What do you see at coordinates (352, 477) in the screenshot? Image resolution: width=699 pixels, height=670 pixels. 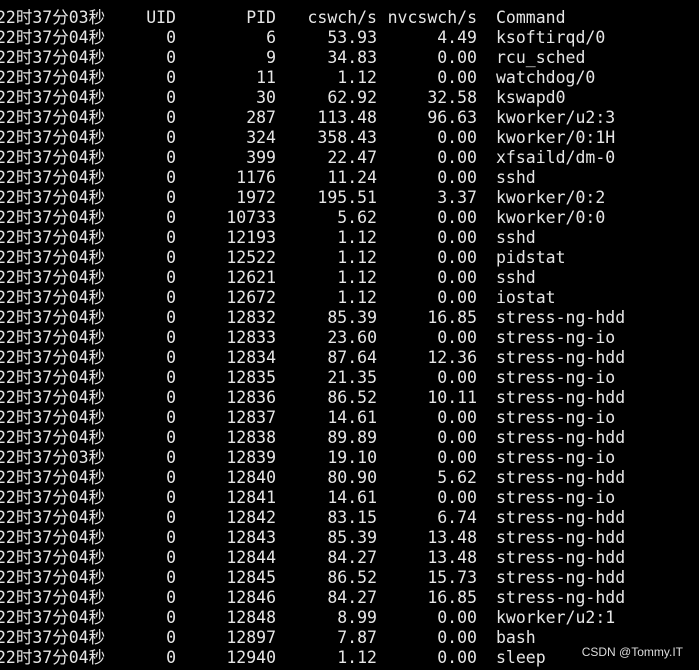 I see `cell-cswch: 80.90` at bounding box center [352, 477].